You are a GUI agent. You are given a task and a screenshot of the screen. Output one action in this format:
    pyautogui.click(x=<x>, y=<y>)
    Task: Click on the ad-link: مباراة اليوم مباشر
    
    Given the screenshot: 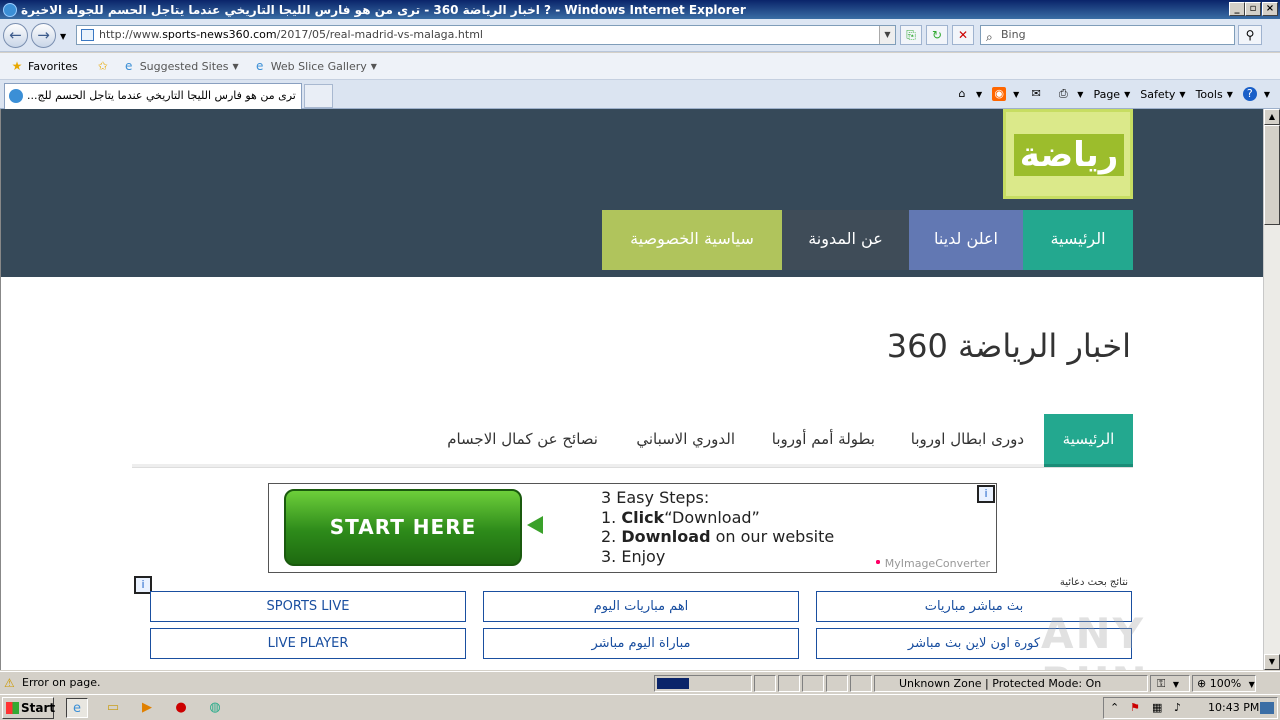 What is the action you would take?
    pyautogui.click(x=641, y=643)
    